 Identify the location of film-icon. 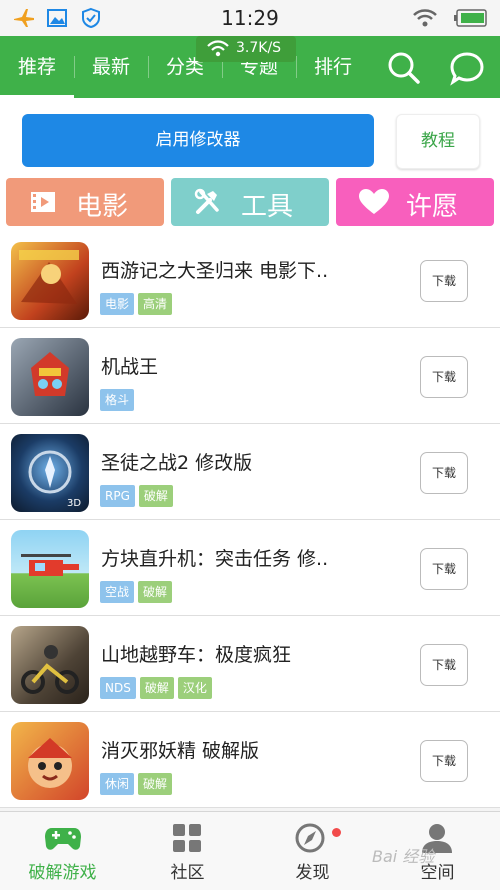
(43, 202).